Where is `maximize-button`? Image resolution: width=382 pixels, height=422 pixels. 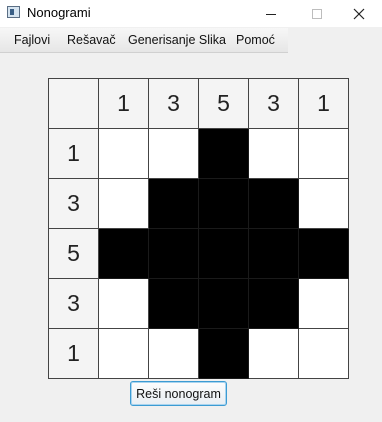 maximize-button is located at coordinates (317, 13).